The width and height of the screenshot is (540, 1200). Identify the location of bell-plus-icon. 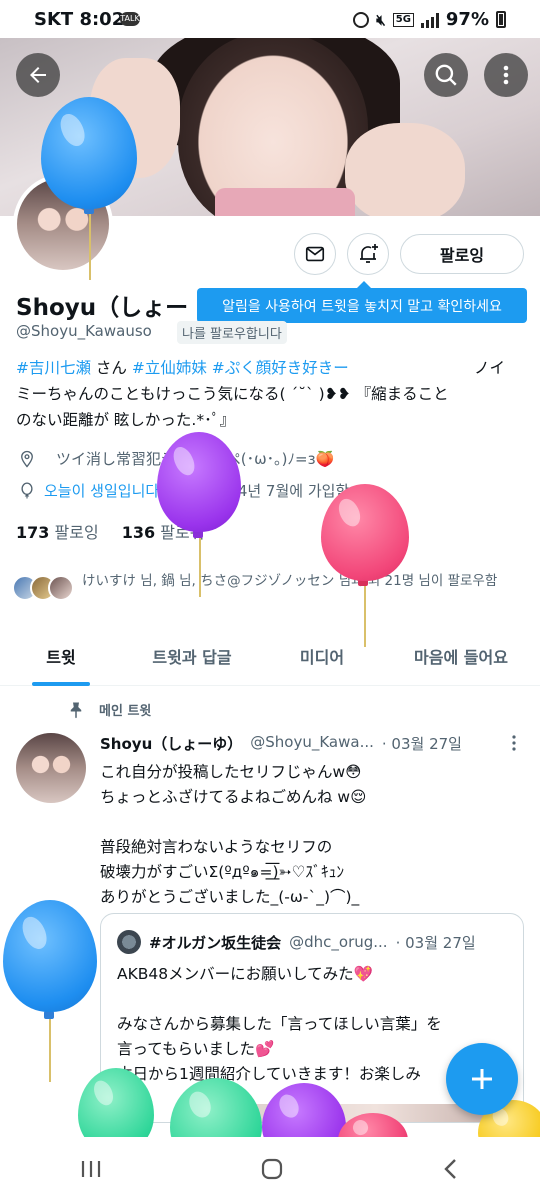
(369, 253).